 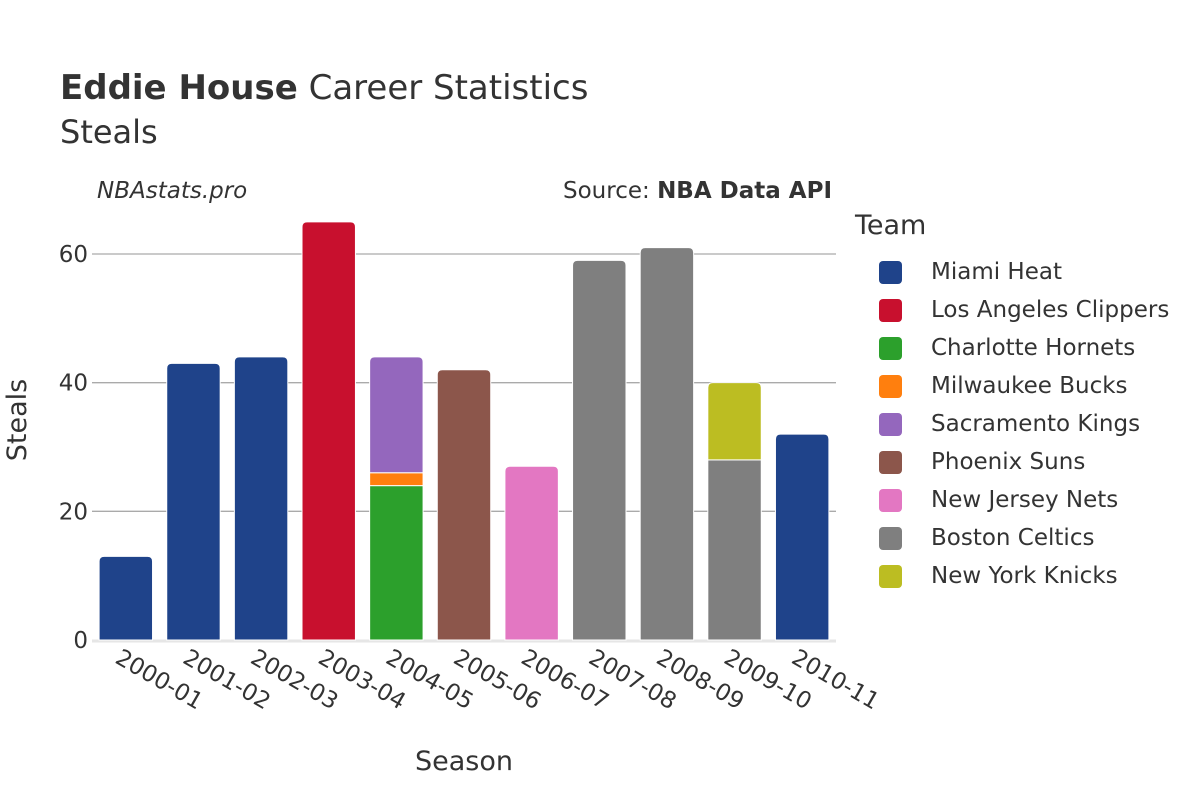 I want to click on legend-item: Milwaukee Bucks, so click(x=1024, y=386).